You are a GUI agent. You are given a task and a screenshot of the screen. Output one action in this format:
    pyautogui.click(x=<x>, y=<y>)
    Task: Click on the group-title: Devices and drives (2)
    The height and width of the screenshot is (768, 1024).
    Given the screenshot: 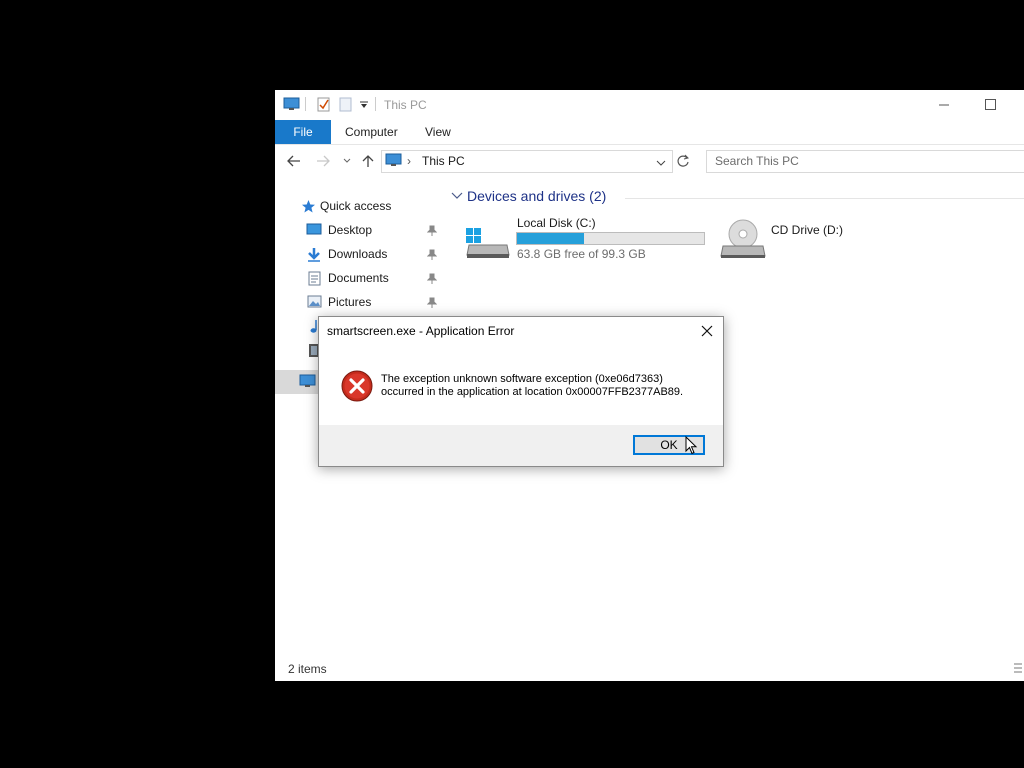 What is the action you would take?
    pyautogui.click(x=537, y=196)
    